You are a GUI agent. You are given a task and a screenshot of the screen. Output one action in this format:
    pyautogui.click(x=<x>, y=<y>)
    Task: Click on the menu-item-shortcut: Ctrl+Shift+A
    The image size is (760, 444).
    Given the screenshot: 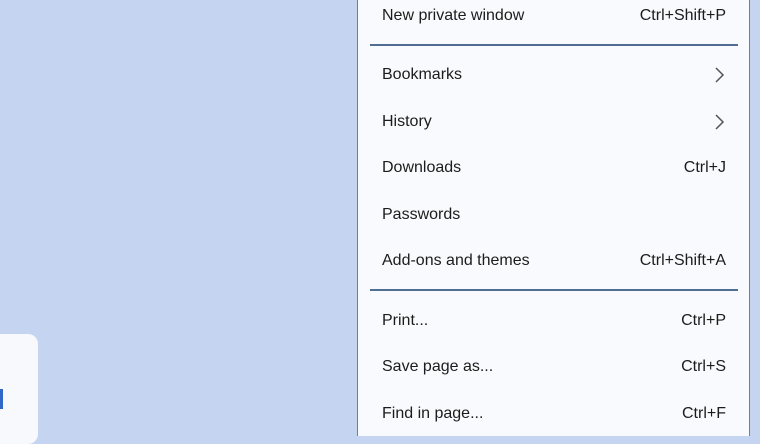 What is the action you would take?
    pyautogui.click(x=682, y=260)
    